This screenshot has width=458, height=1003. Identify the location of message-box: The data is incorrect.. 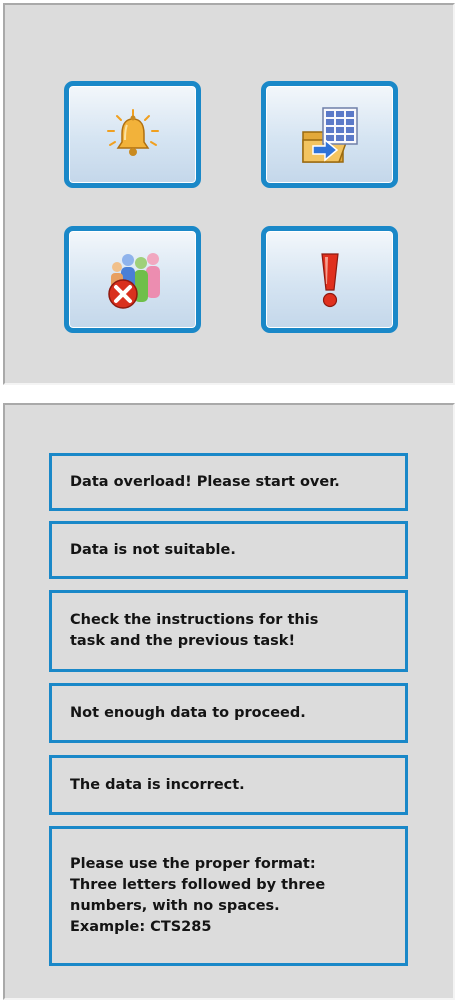
(228, 785).